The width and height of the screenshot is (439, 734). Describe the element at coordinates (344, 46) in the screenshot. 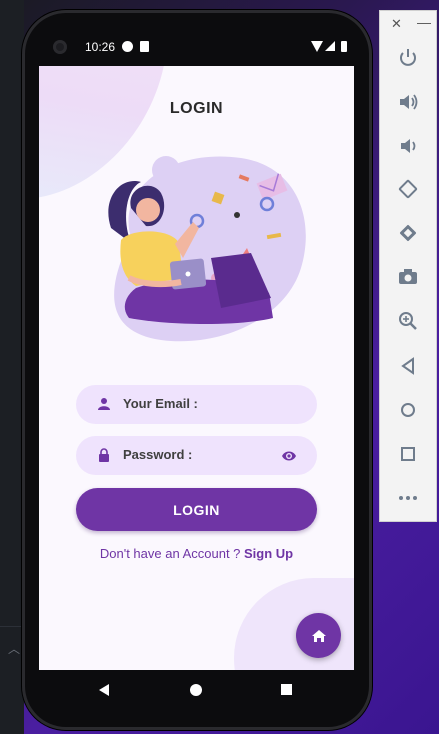

I see `battery-icon` at that location.